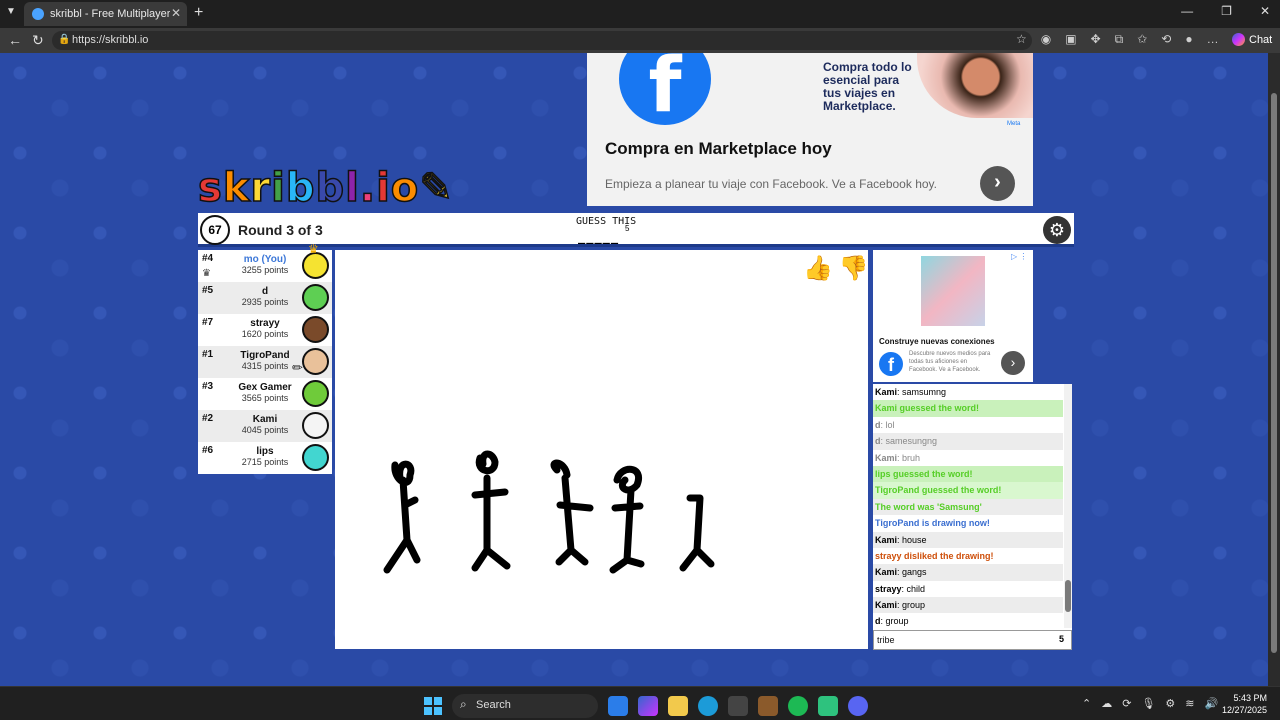  I want to click on chat-text: lips guessed the word!, so click(924, 473).